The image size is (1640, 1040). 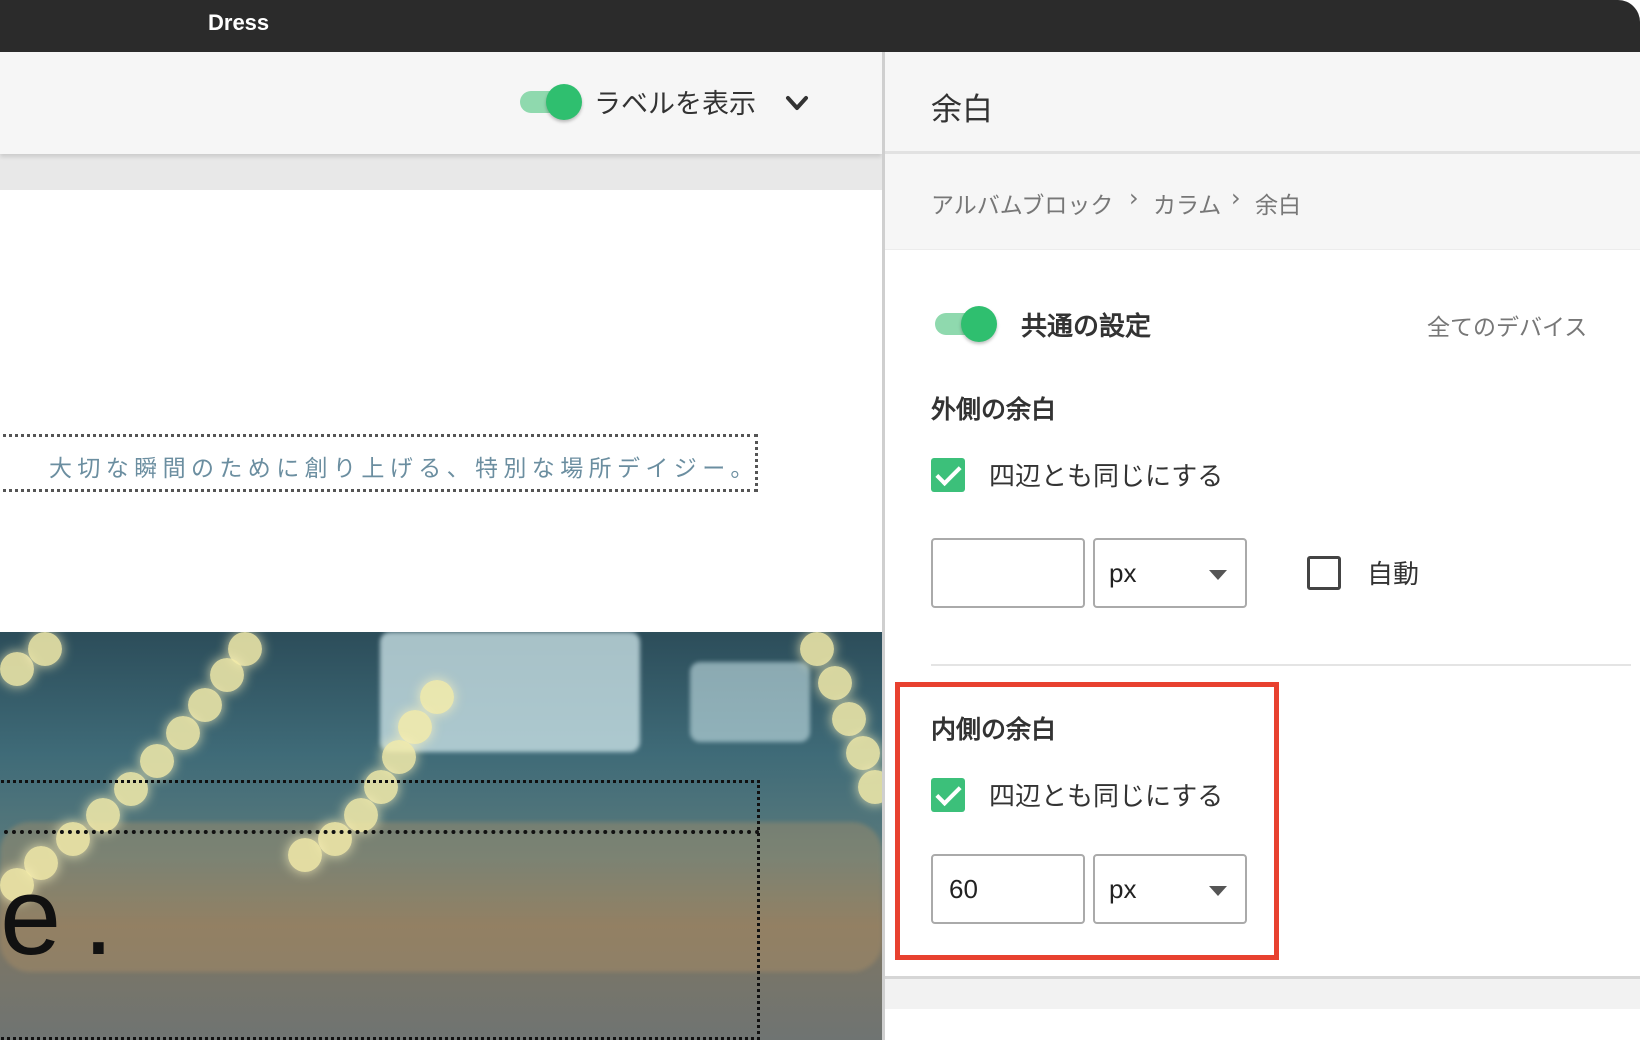 What do you see at coordinates (1262, 103) in the screenshot?
I see `panel-header: 余白` at bounding box center [1262, 103].